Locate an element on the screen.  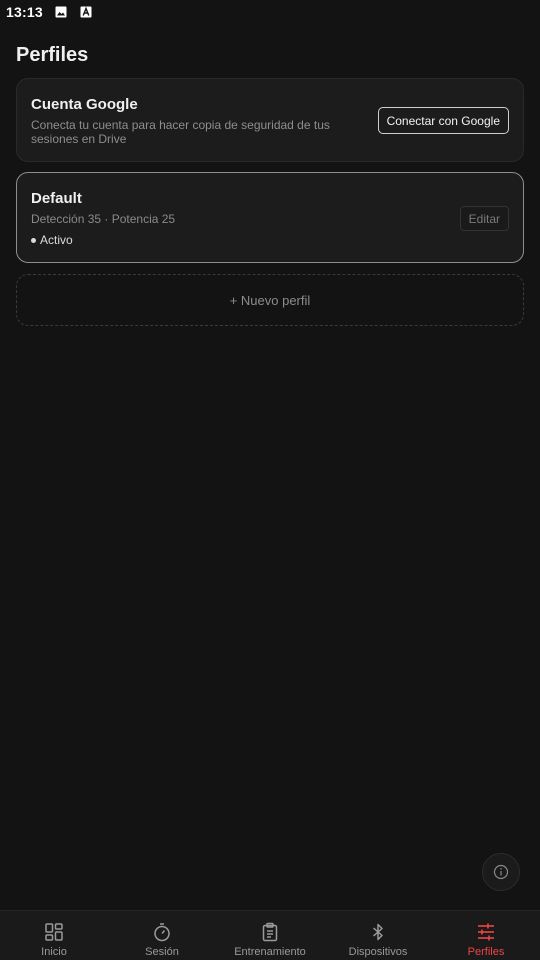
nav-item-dispositivos: Dispositivos is located at coordinates (378, 935).